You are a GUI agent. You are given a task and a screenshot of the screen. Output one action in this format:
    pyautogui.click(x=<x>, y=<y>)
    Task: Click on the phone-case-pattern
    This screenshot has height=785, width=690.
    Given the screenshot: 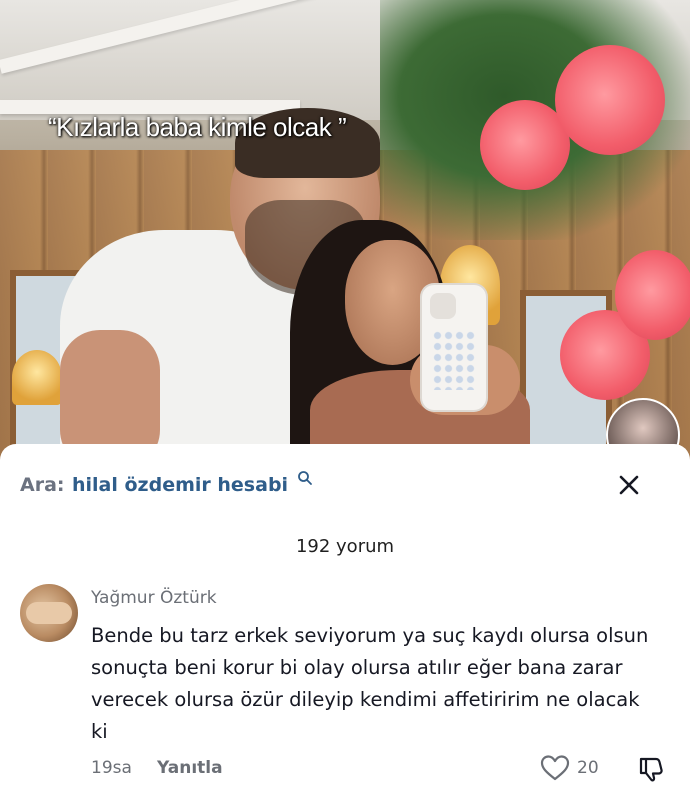 What is the action you would take?
    pyautogui.click(x=454, y=360)
    